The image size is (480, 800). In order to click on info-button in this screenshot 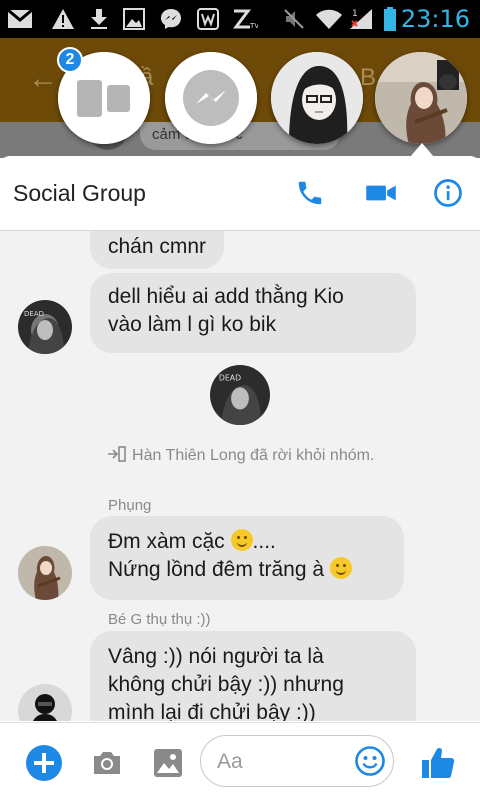, I will do `click(448, 193)`.